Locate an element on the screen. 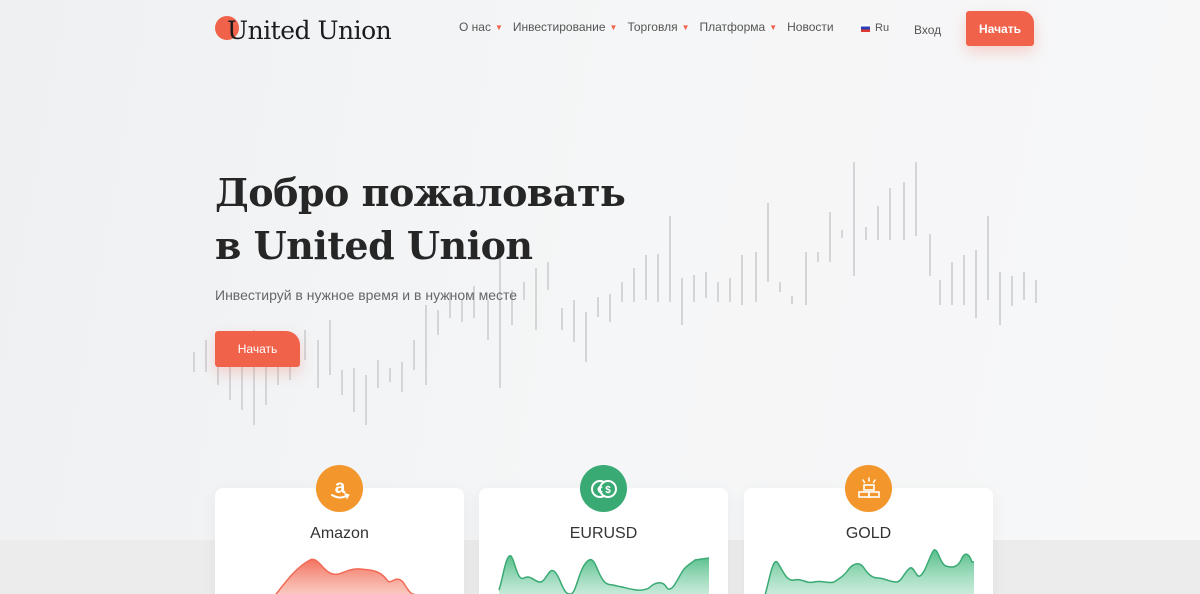 Image resolution: width=1200 pixels, height=594 pixels. eurusd-sparkline is located at coordinates (604, 574).